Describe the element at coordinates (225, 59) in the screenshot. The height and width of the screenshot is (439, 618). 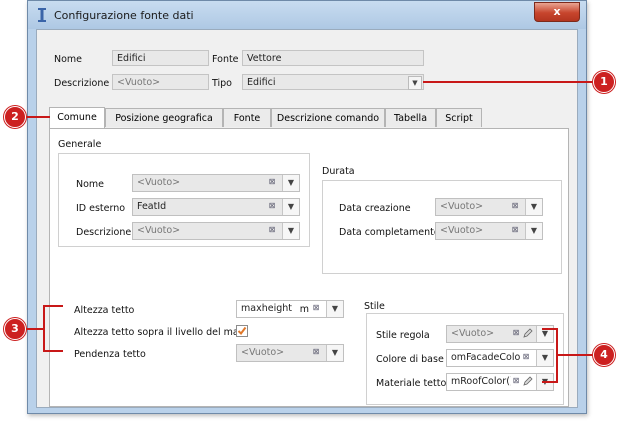
I see `fonte-label: Fonte` at that location.